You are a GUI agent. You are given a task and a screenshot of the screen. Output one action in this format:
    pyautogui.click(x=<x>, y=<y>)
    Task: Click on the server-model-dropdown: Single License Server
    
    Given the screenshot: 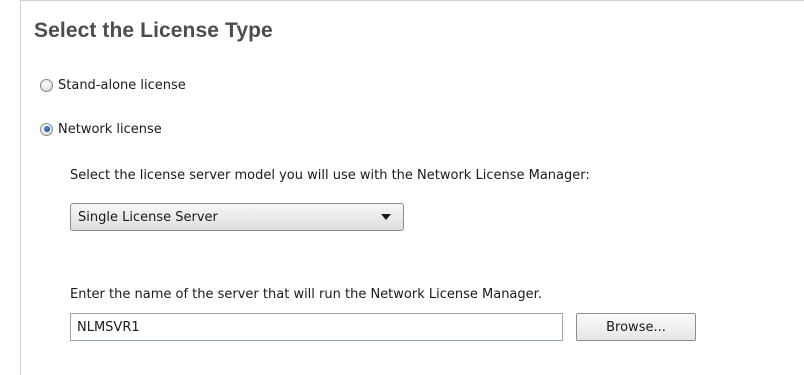 What is the action you would take?
    pyautogui.click(x=237, y=217)
    